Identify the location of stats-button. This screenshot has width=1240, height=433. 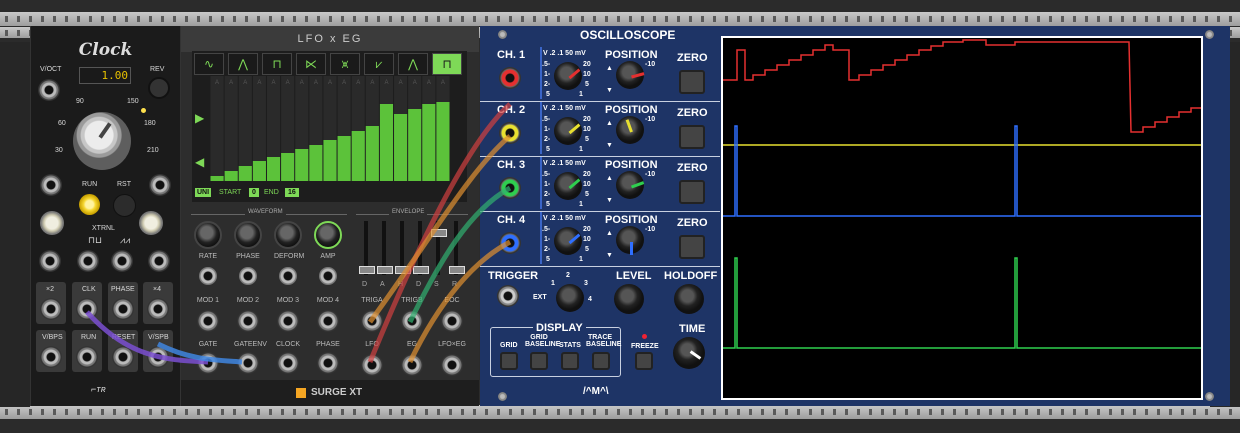
(570, 361).